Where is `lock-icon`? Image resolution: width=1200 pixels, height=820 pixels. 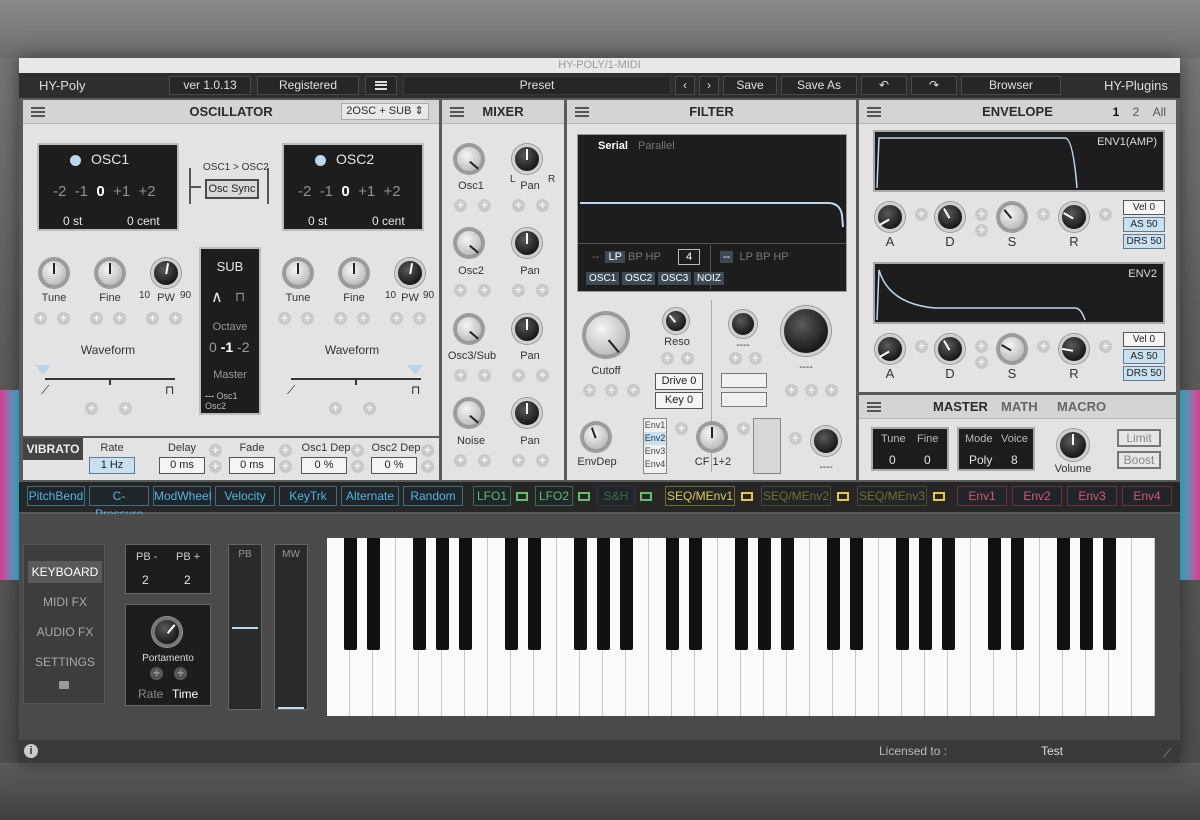 lock-icon is located at coordinates (64, 685).